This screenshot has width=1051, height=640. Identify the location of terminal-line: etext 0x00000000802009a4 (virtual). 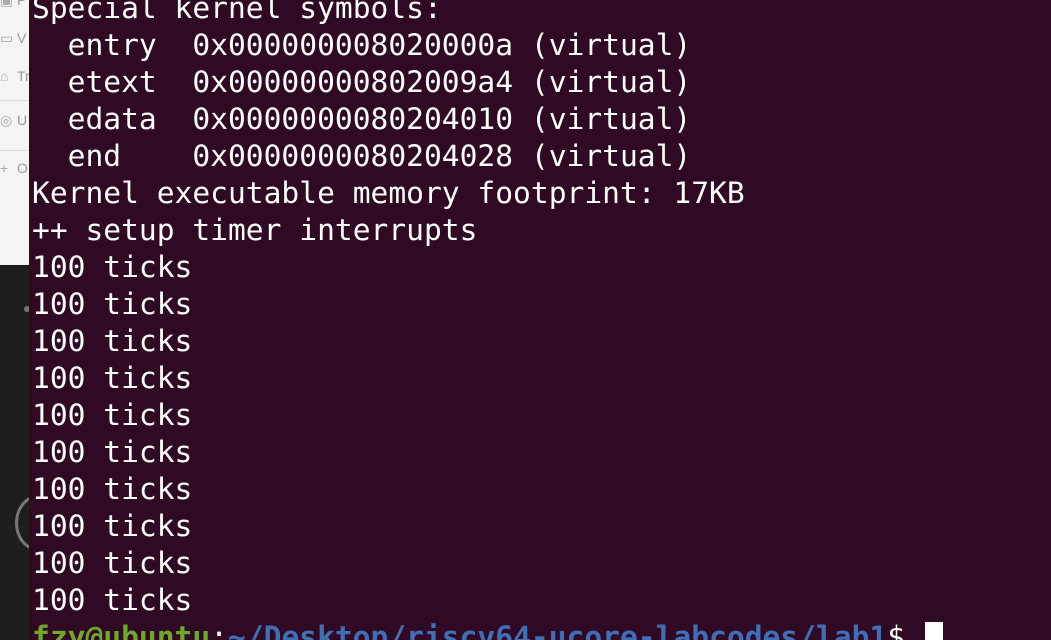
(362, 82).